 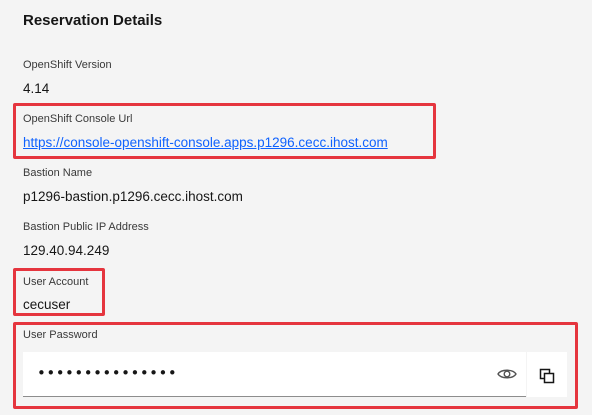 I want to click on copy-button, so click(x=547, y=374).